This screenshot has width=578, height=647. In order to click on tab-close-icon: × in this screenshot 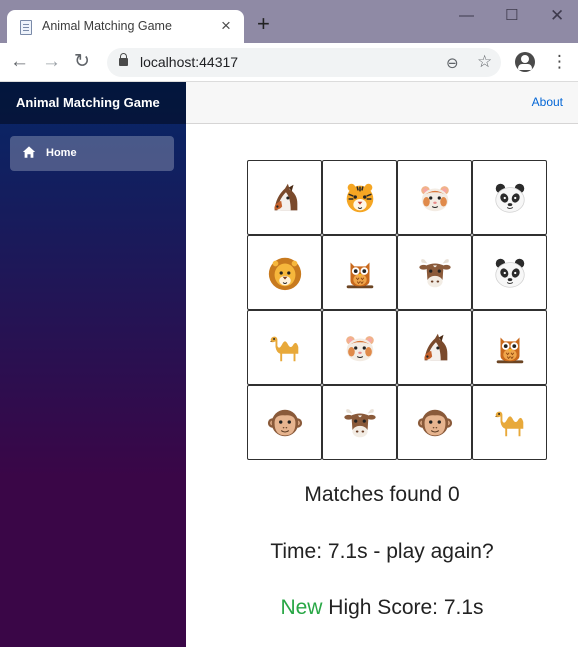, I will do `click(226, 26)`.